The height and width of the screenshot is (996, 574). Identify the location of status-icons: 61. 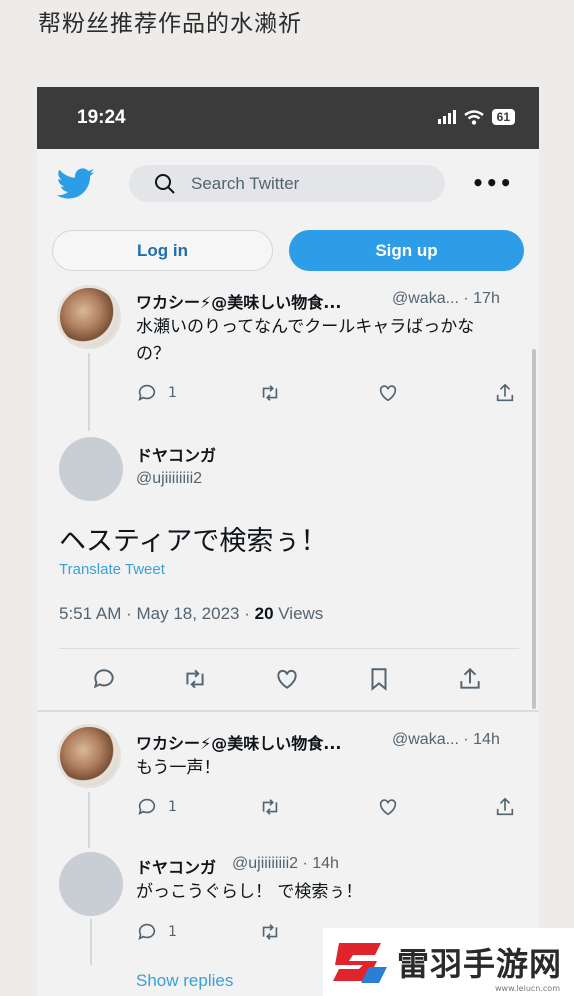
(476, 117).